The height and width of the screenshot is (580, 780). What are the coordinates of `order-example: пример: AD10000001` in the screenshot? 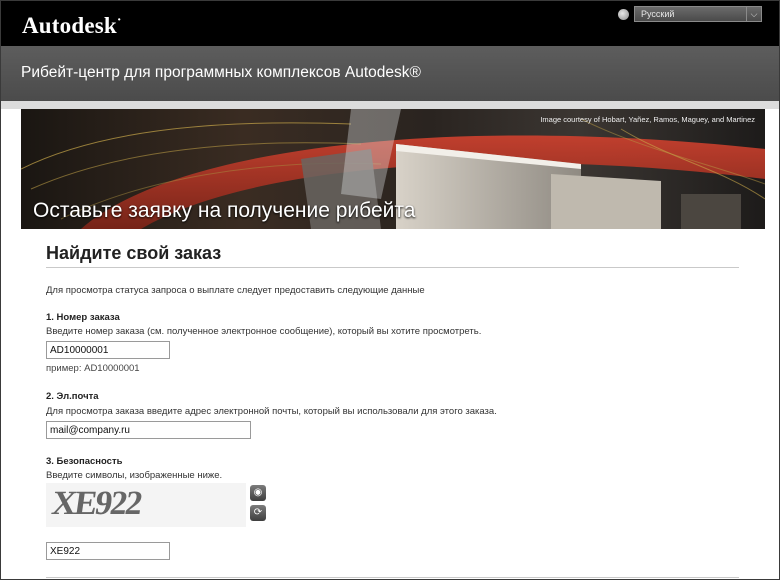 It's located at (93, 368).